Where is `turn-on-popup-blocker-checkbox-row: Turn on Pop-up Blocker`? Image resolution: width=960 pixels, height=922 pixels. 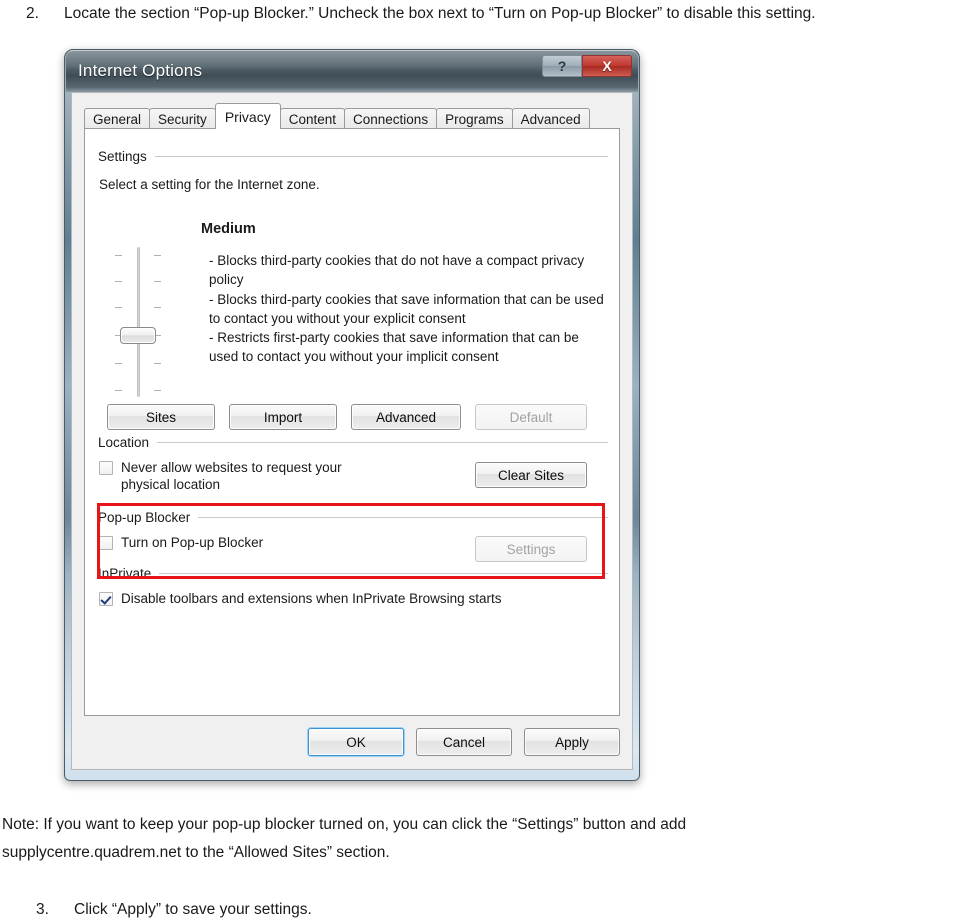
turn-on-popup-blocker-checkbox-row: Turn on Pop-up Blocker is located at coordinates (181, 542).